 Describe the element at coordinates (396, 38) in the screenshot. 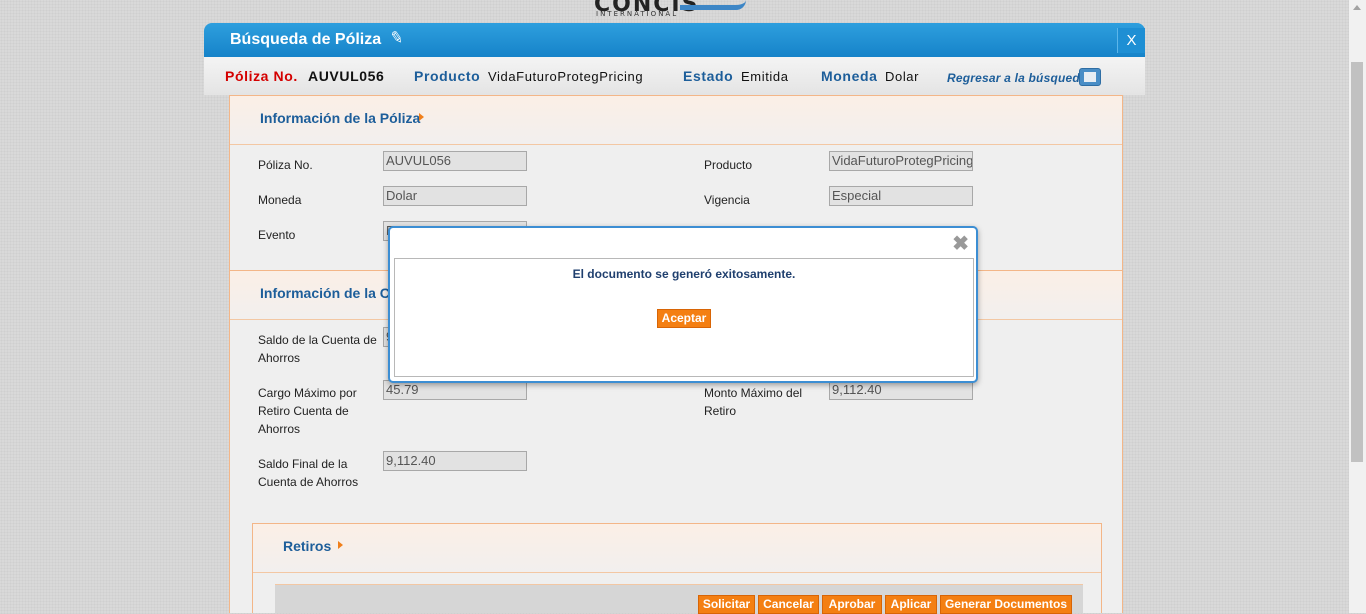

I see `pen-icon: ✎` at that location.